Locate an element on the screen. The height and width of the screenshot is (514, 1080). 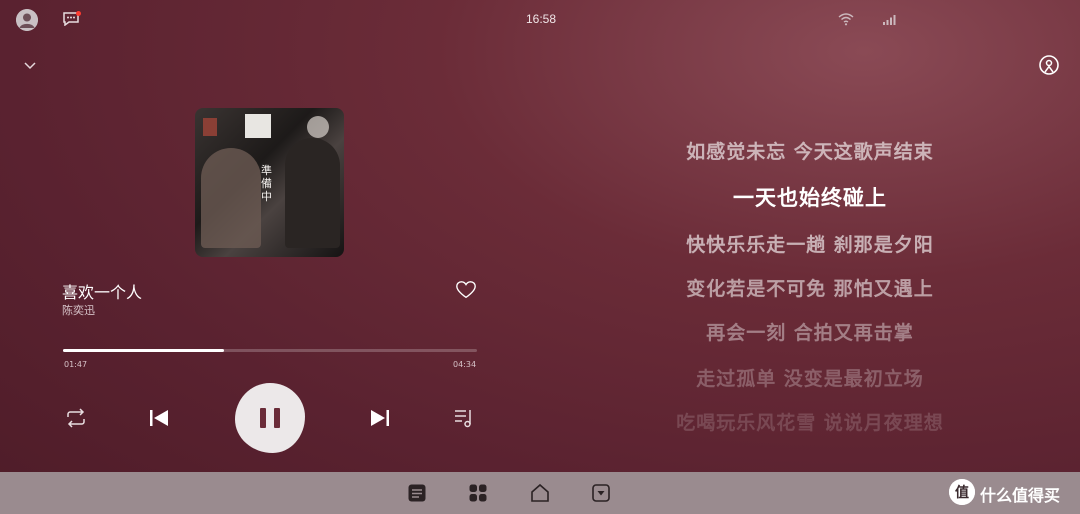
elapsed-time: 01:47 is located at coordinates (76, 364).